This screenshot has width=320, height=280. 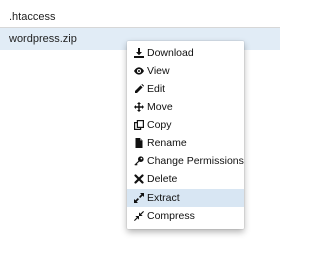 What do you see at coordinates (158, 71) in the screenshot?
I see `menu-item-label: View` at bounding box center [158, 71].